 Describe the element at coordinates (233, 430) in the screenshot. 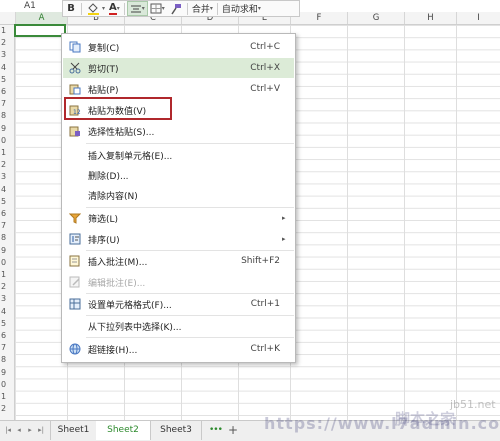

I see `add-sheet-icon: +` at that location.